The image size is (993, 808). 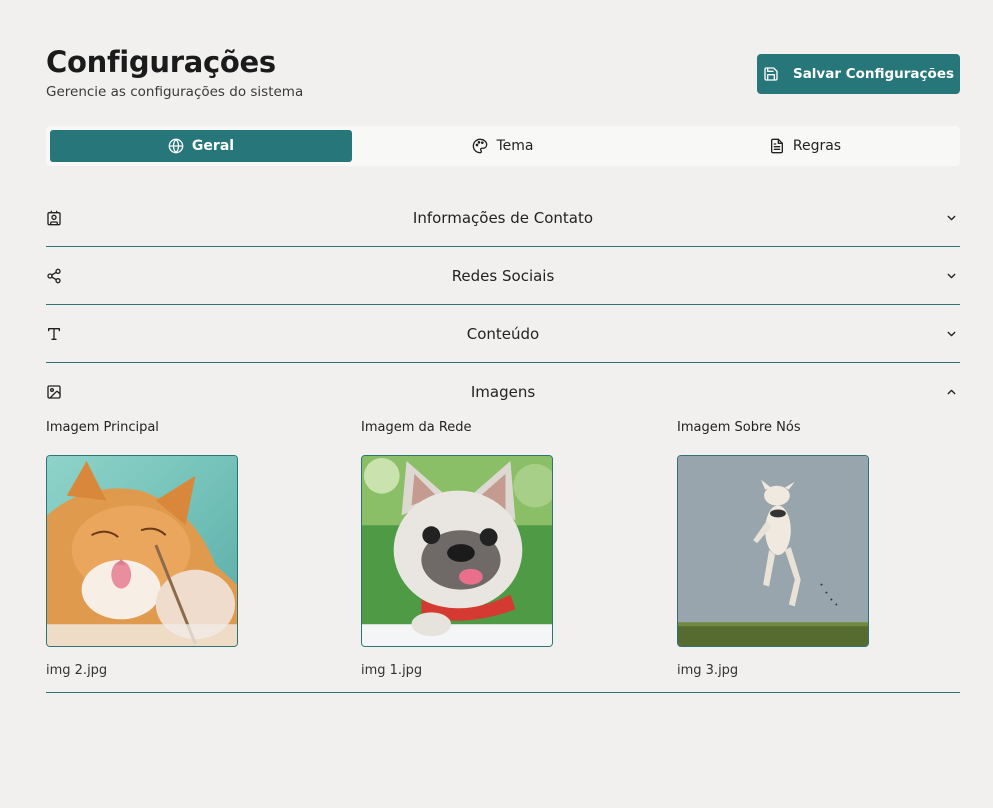 I want to click on tab-label: Tema, so click(x=515, y=146).